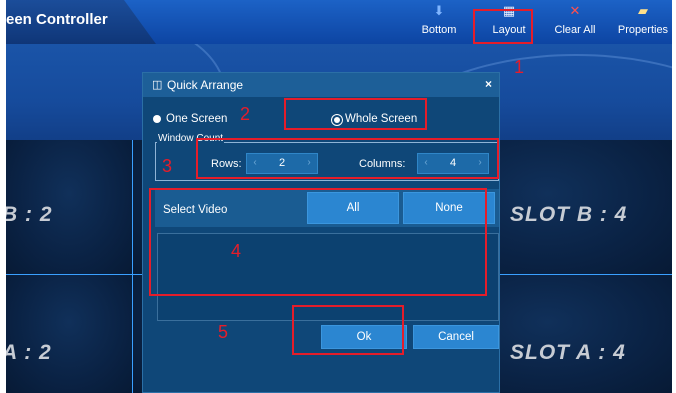  I want to click on close-icon: ✕, so click(575, 10).